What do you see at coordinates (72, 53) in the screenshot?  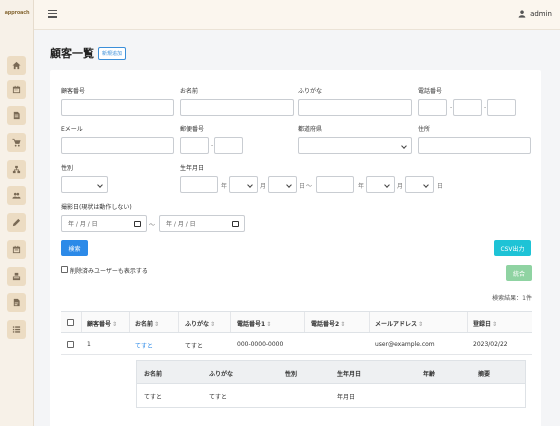 I see `page-title: 顧客一覧` at bounding box center [72, 53].